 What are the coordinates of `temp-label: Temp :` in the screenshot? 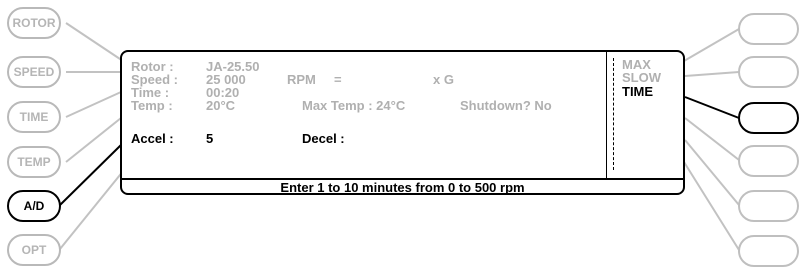 It's located at (152, 105).